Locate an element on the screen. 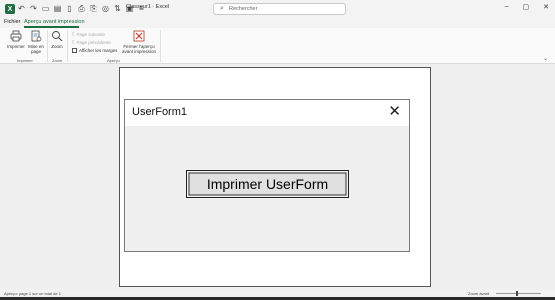 Image resolution: width=555 pixels, height=300 pixels. print-preview-icon: ⎙ is located at coordinates (81, 8).